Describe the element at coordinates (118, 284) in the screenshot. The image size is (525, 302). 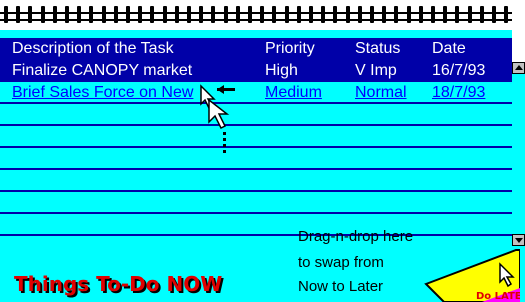
I see `things-to-do-now-label: Things To-Do NOW` at that location.